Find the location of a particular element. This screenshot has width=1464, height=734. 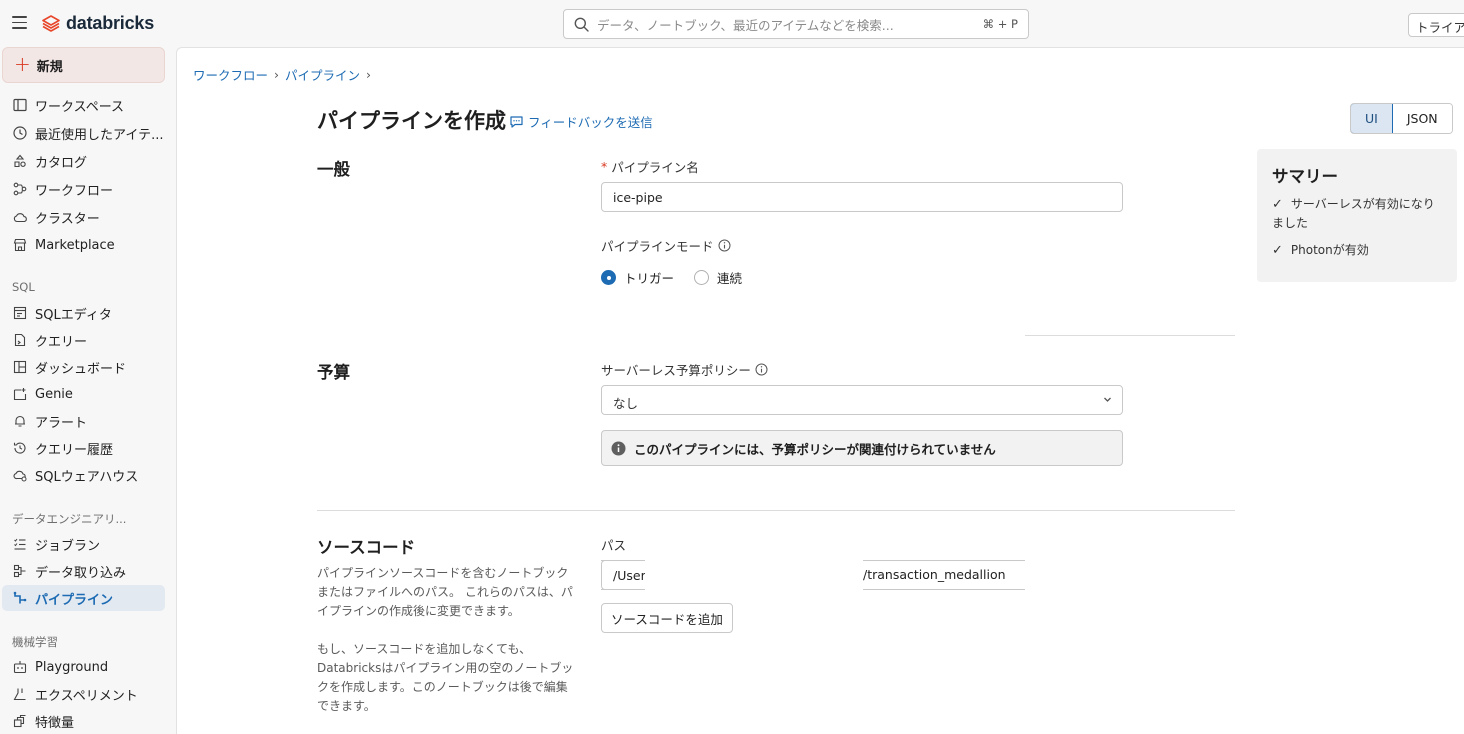

sidebar-item-pipelines: パイプライン is located at coordinates (83, 598).